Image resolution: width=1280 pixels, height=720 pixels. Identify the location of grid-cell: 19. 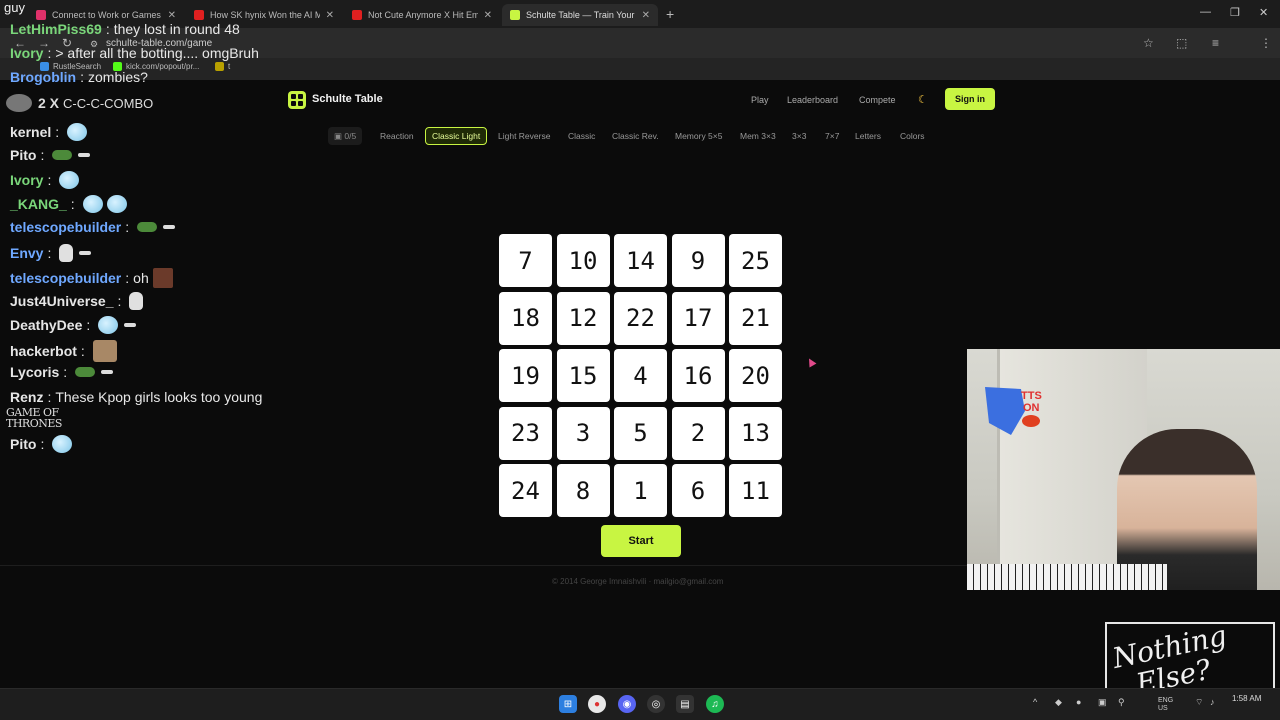
(525, 375).